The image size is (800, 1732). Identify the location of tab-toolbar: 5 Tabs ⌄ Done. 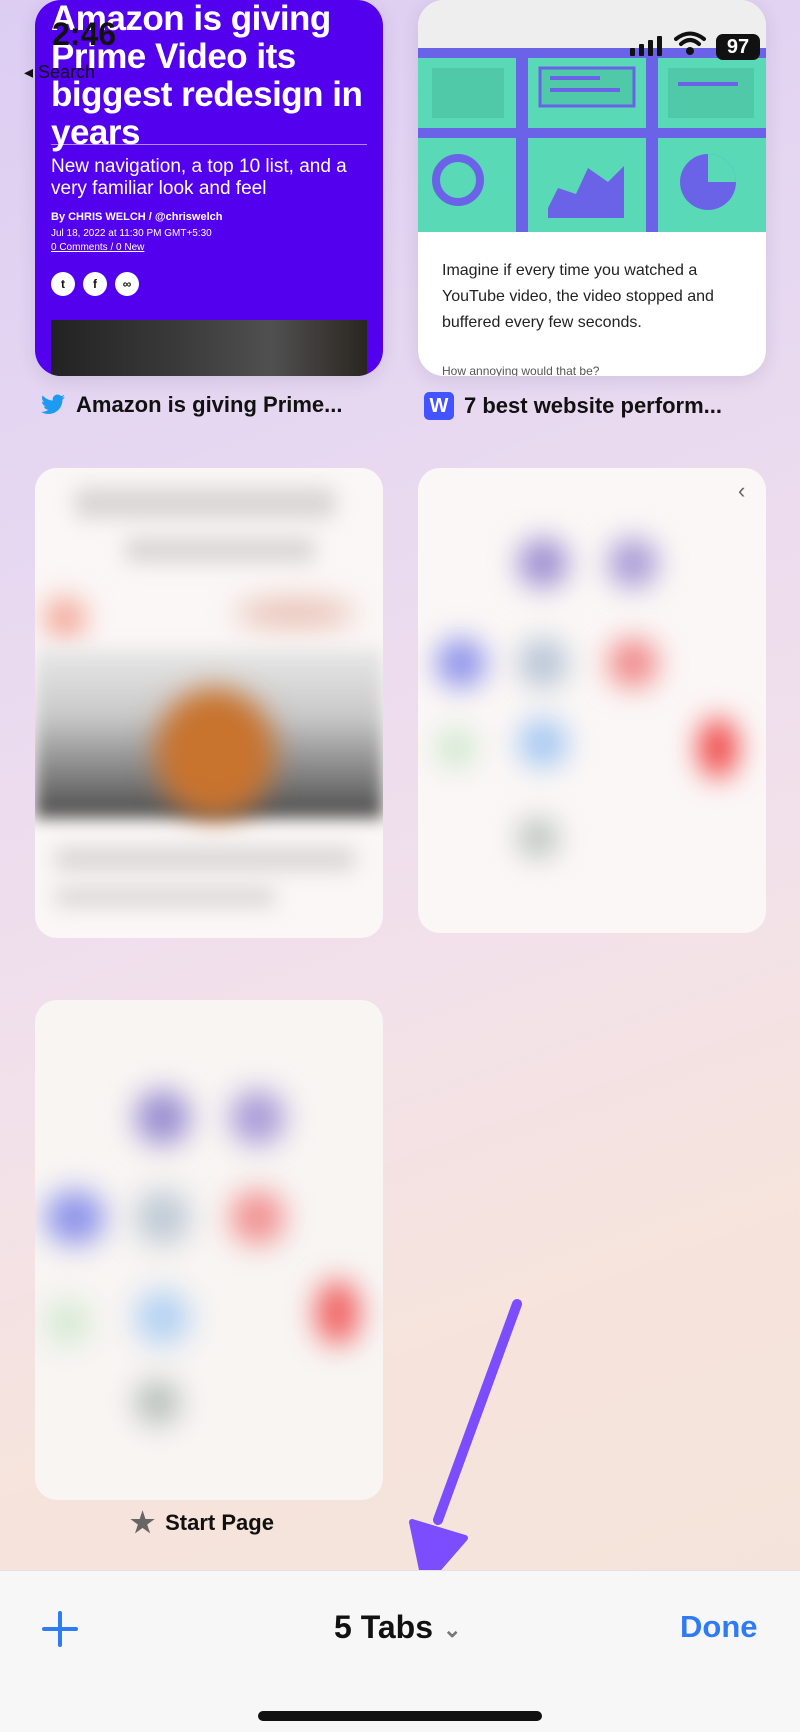
(400, 1651).